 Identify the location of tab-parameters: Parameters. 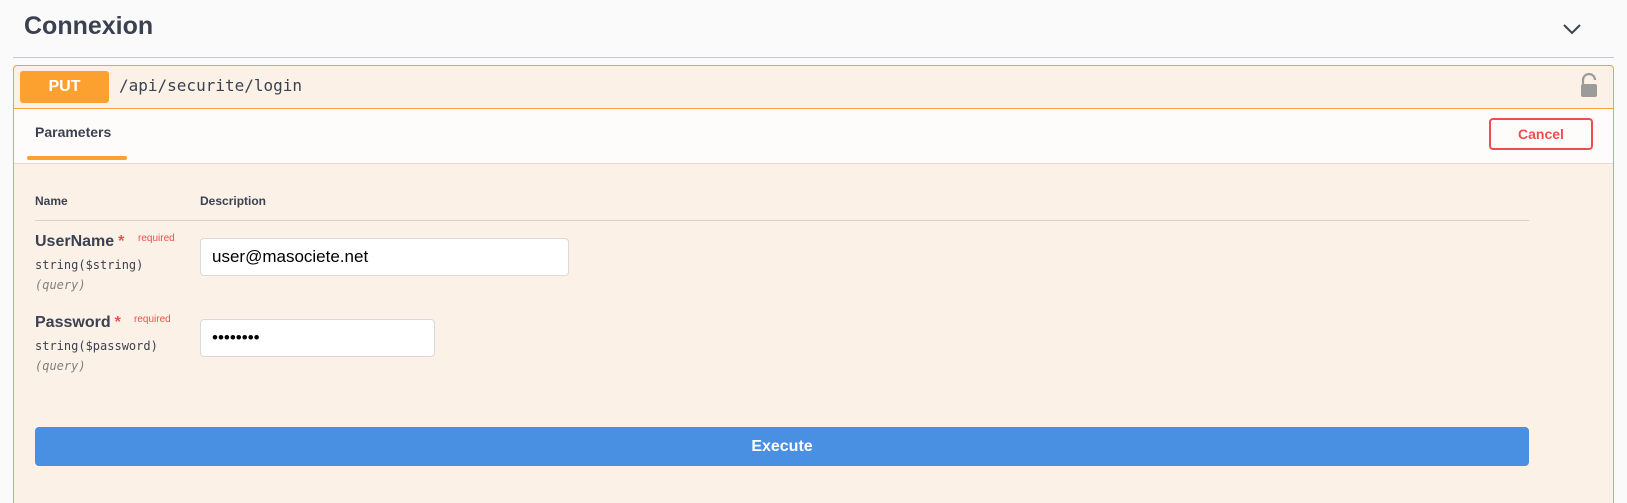
(73, 132).